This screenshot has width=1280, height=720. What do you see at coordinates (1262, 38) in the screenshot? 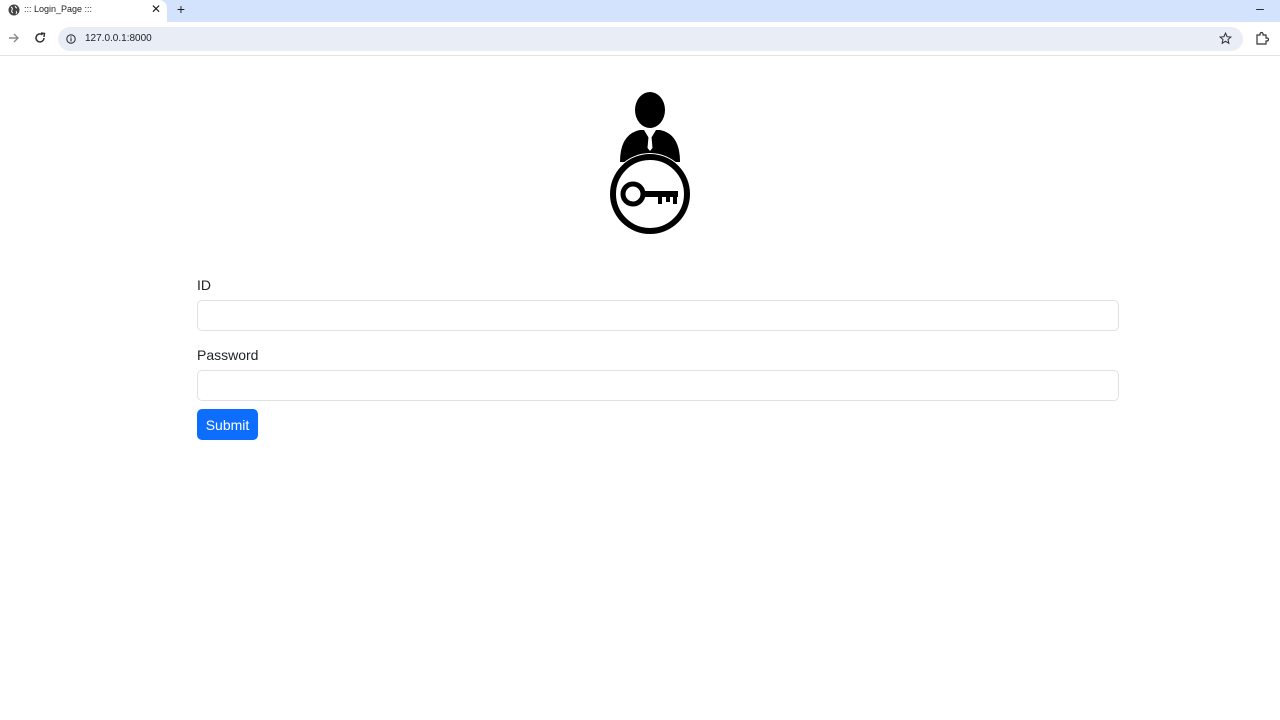
I see `puzzle-icon` at bounding box center [1262, 38].